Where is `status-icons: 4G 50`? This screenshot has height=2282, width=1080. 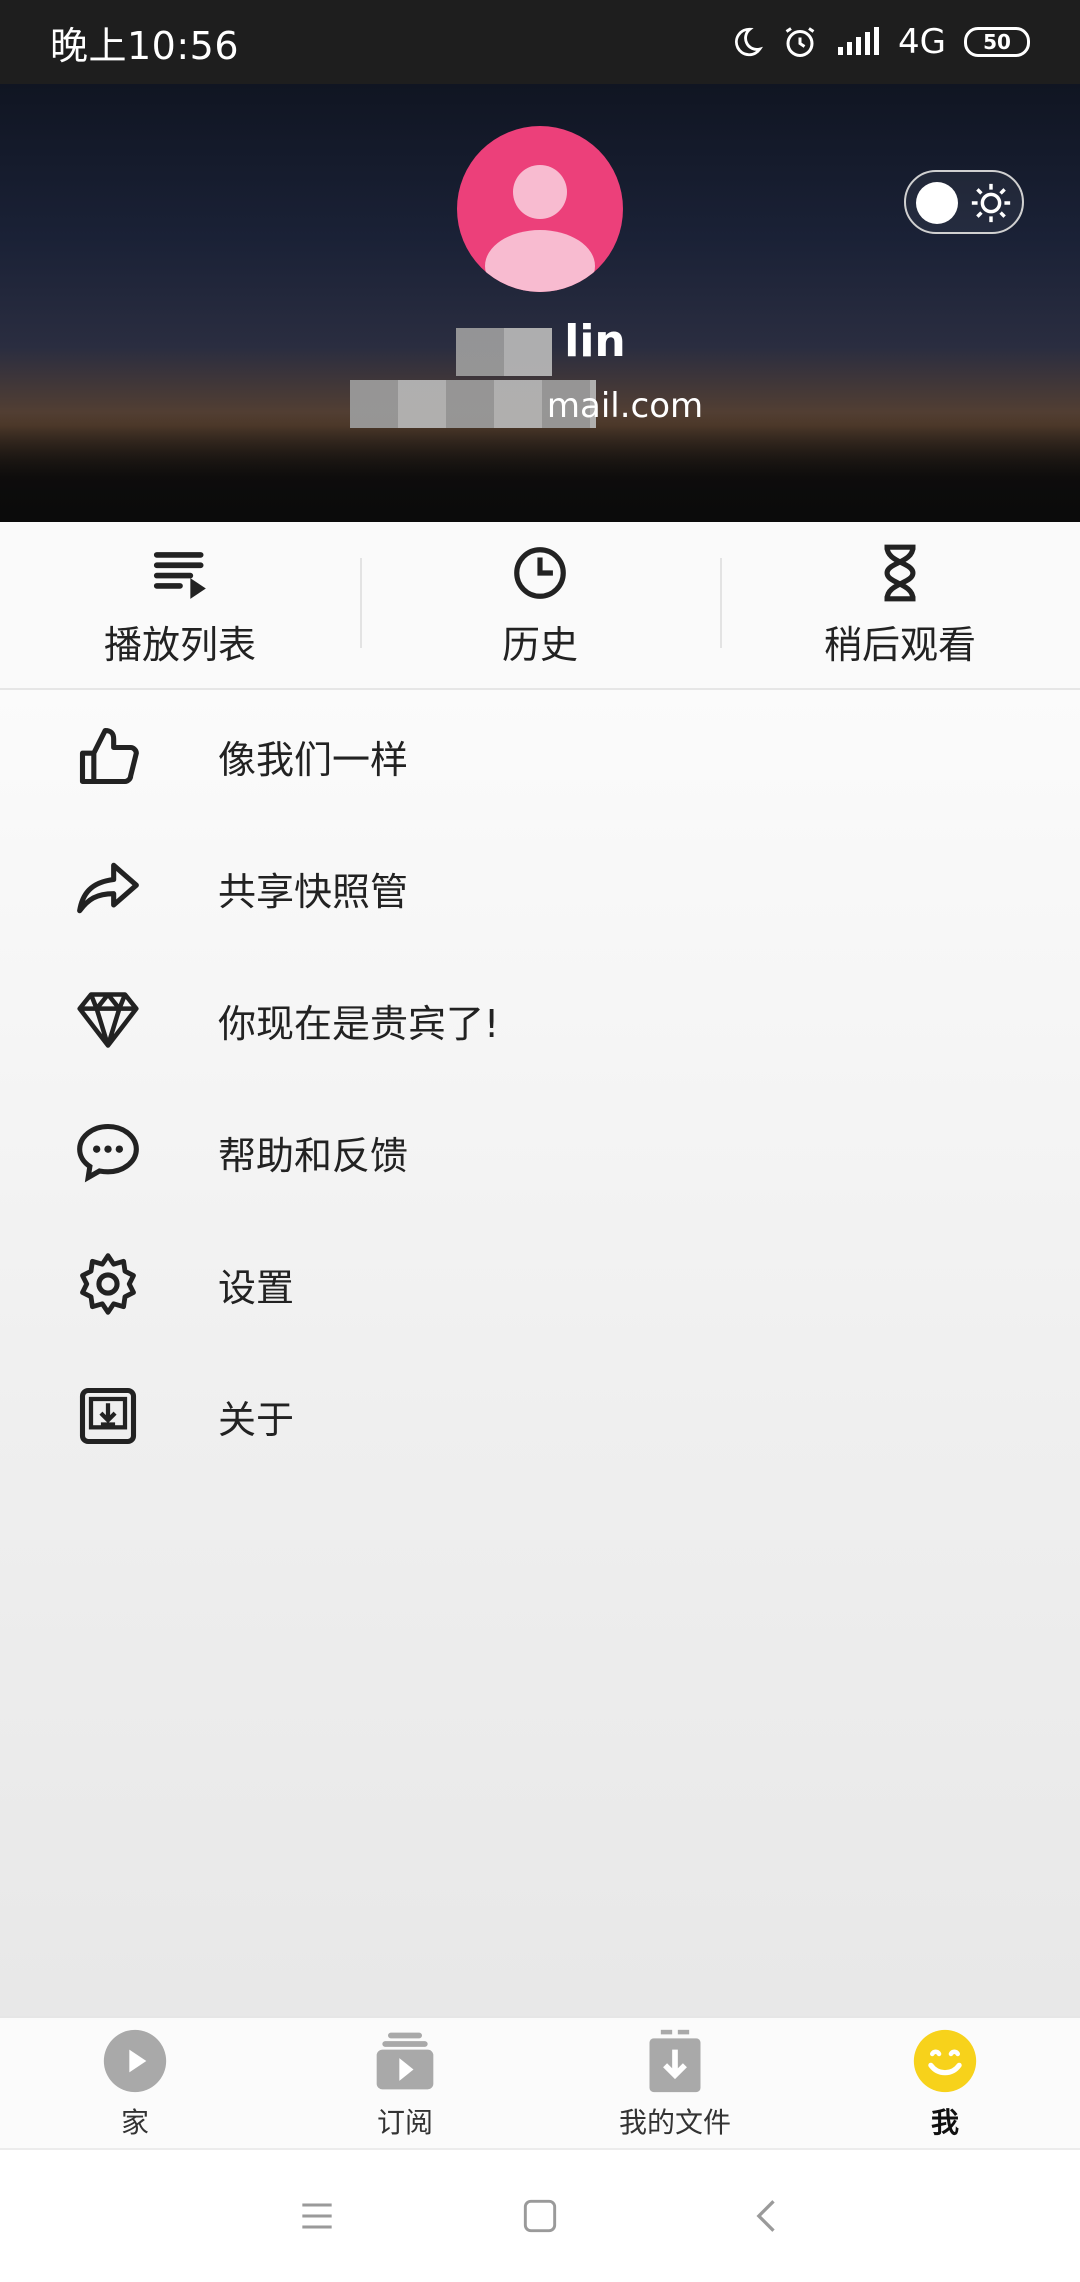
status-icons: 4G 50 is located at coordinates (880, 42).